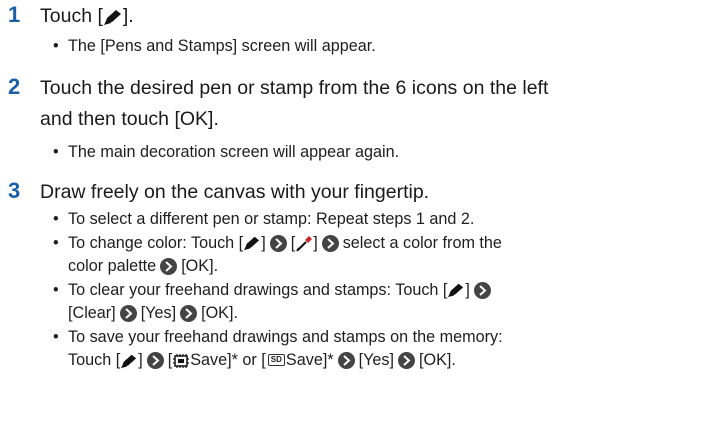  What do you see at coordinates (87, 16) in the screenshot?
I see `step-instruction: Touch [].` at bounding box center [87, 16].